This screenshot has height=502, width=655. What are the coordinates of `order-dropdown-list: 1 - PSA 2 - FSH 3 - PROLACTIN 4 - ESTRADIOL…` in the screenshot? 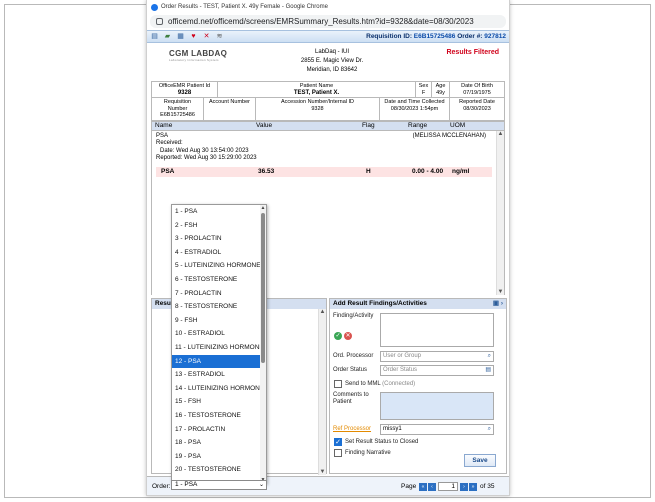 It's located at (219, 344).